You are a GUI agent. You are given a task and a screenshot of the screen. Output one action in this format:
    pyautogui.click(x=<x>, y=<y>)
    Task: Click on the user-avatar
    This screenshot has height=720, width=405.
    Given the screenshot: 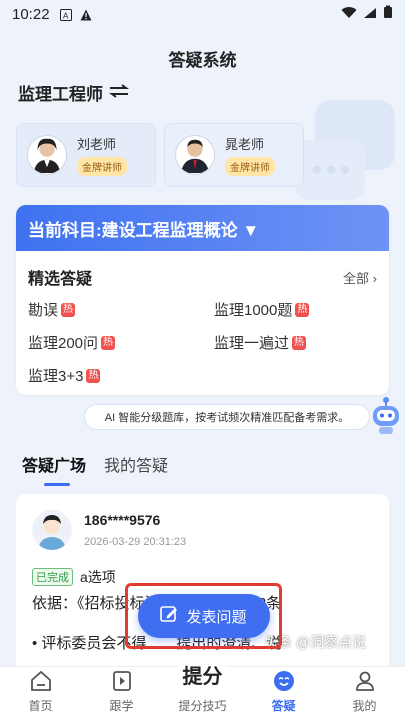 What is the action you would take?
    pyautogui.click(x=52, y=530)
    